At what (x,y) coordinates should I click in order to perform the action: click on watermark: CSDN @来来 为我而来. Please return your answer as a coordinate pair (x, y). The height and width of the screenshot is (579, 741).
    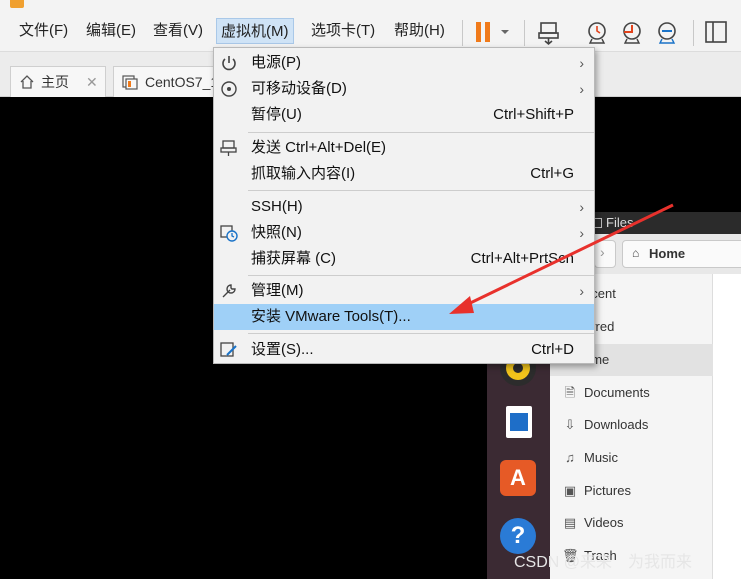
    Looking at the image, I should click on (603, 562).